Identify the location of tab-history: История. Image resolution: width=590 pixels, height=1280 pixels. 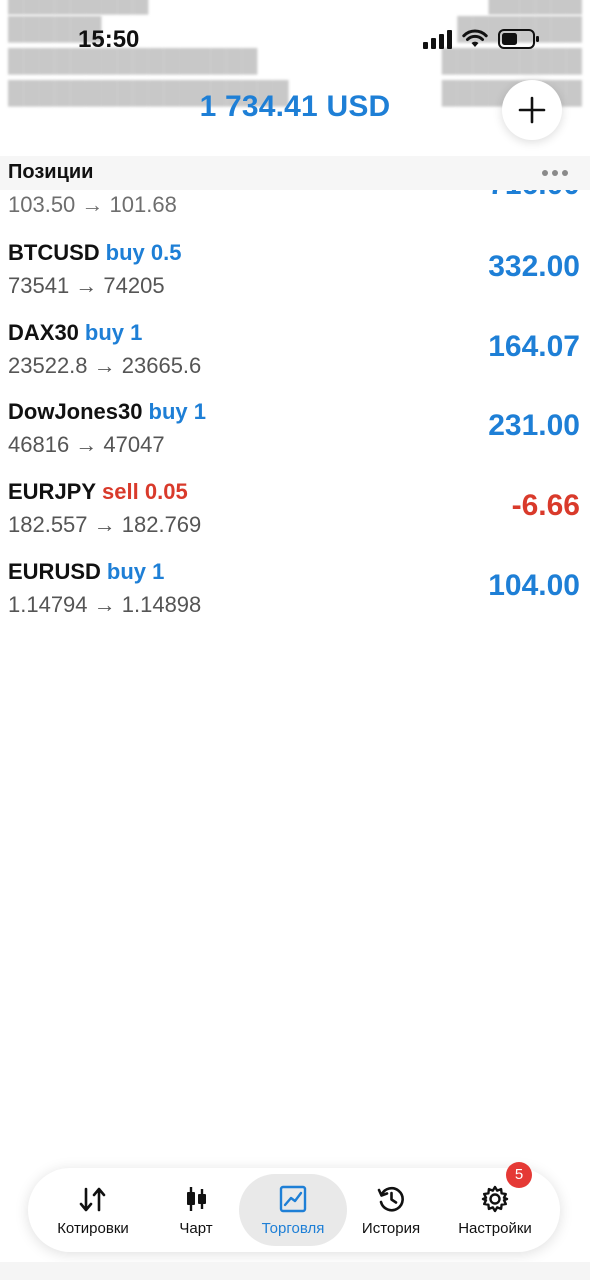
(391, 1210).